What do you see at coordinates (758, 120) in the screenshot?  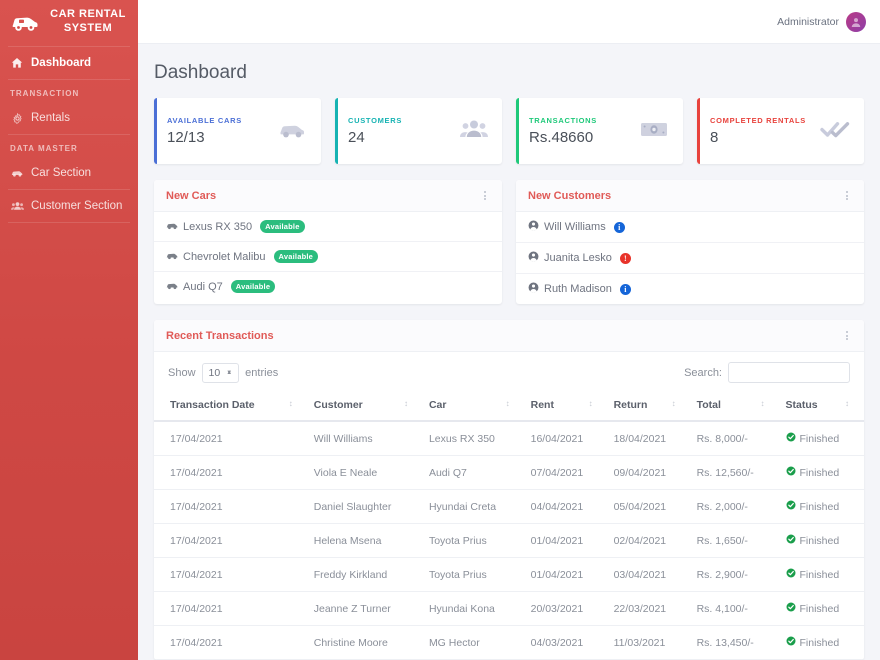 I see `stat-label: COMPLETED RENTALS` at bounding box center [758, 120].